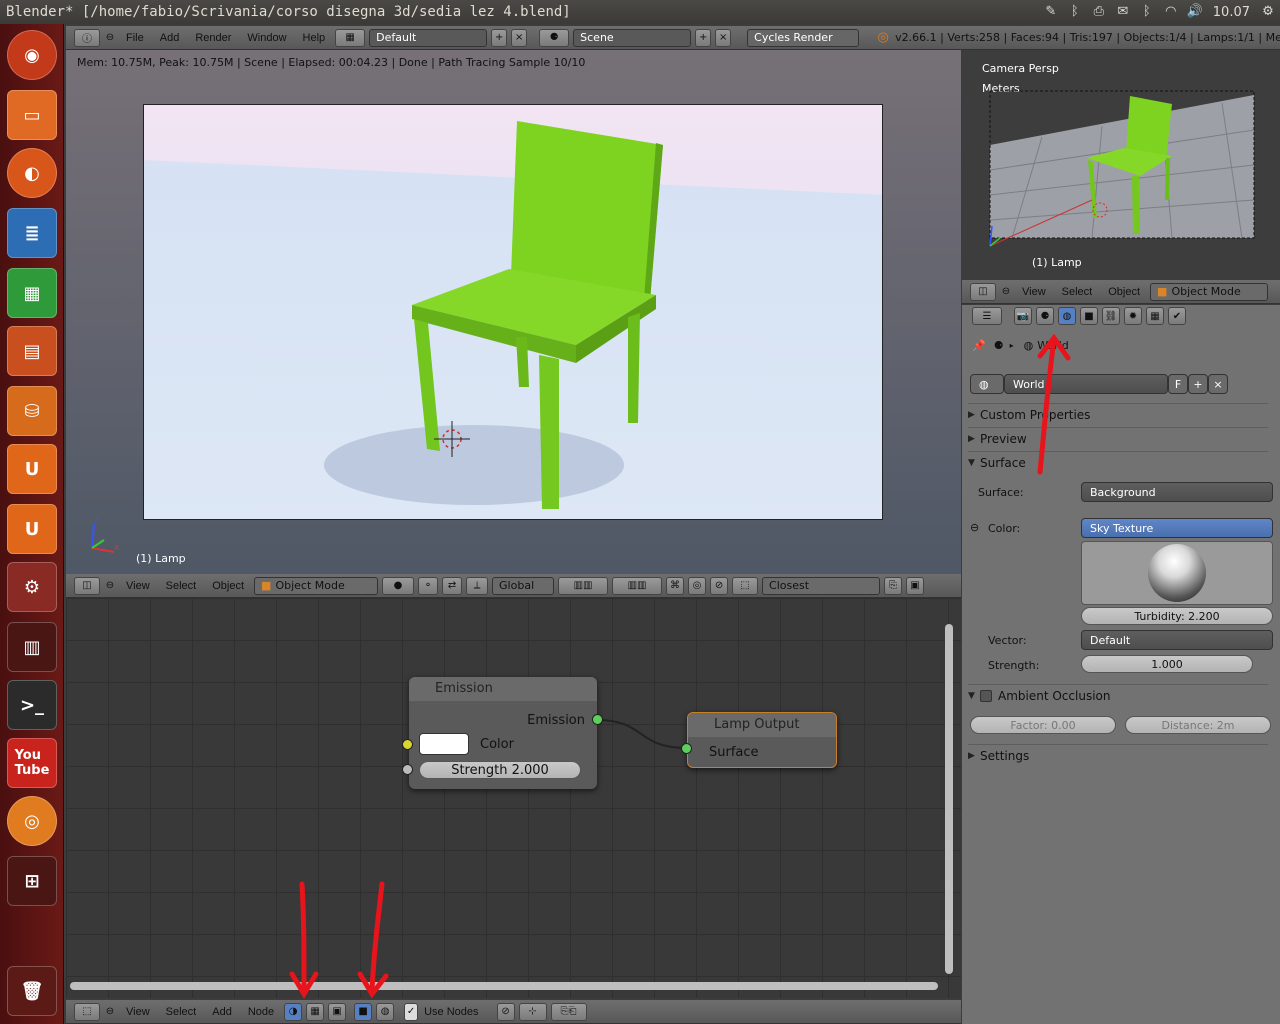 The width and height of the screenshot is (1280, 1024). Describe the element at coordinates (1231, 12) in the screenshot. I see `clock: 10.07` at that location.